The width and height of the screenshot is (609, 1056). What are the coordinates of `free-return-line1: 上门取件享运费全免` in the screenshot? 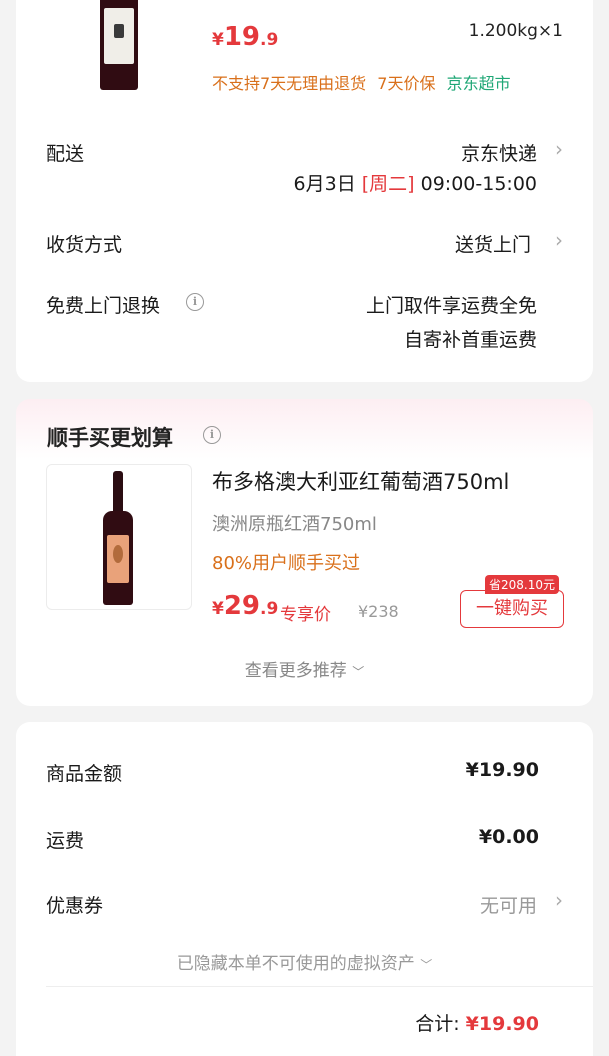 It's located at (451, 306).